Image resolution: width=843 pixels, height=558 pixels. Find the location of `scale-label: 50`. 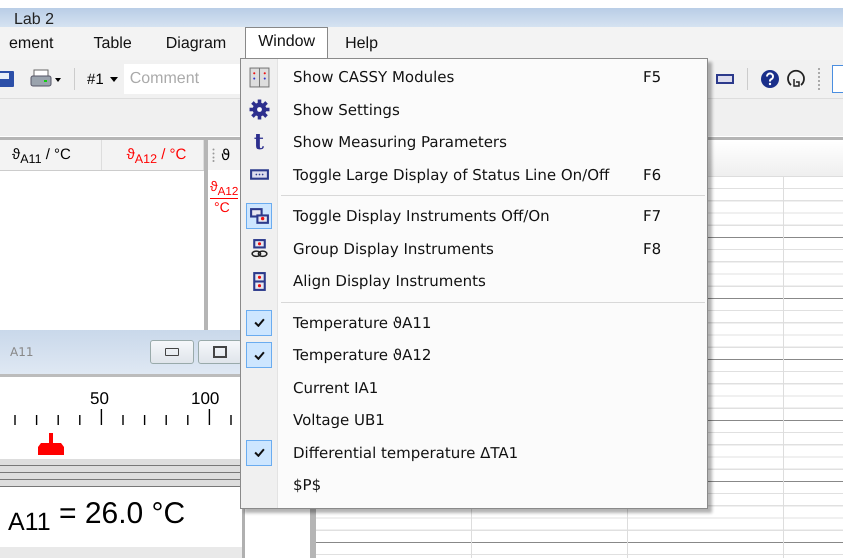

scale-label: 50 is located at coordinates (99, 399).